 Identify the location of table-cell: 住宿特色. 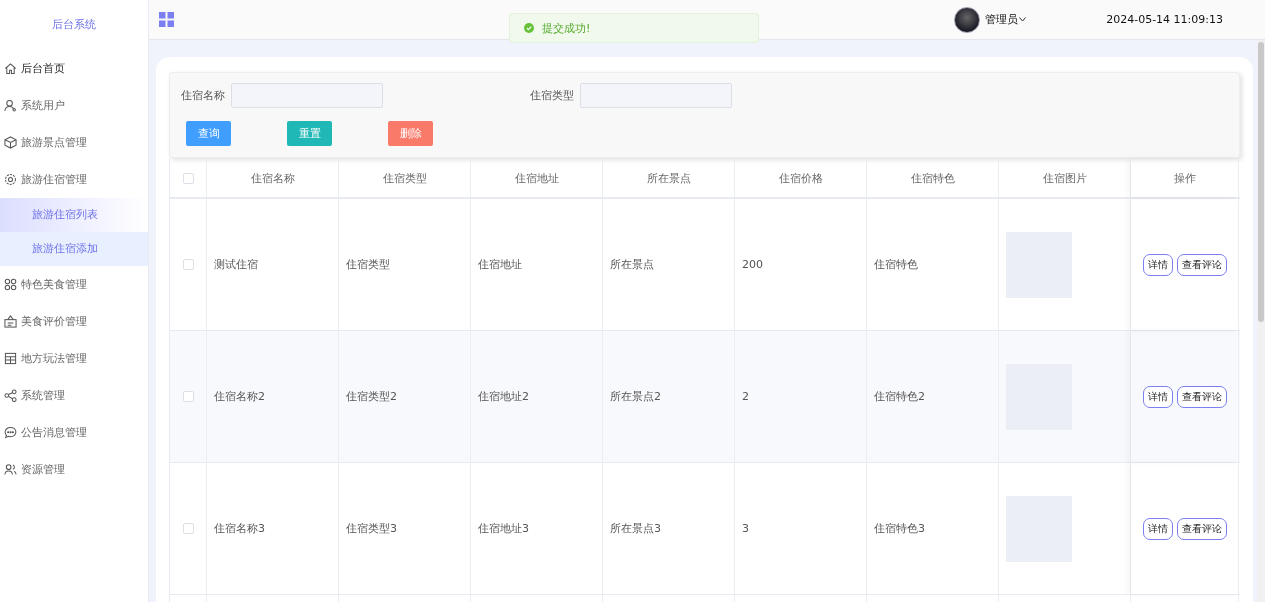
(933, 264).